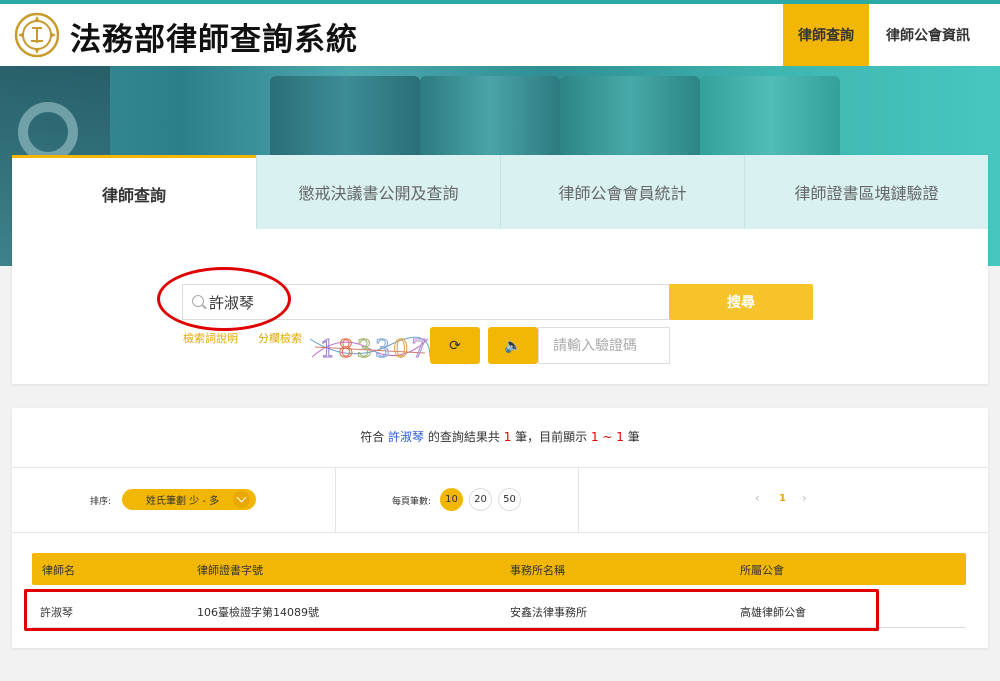  I want to click on search-button: 搜尋, so click(741, 302).